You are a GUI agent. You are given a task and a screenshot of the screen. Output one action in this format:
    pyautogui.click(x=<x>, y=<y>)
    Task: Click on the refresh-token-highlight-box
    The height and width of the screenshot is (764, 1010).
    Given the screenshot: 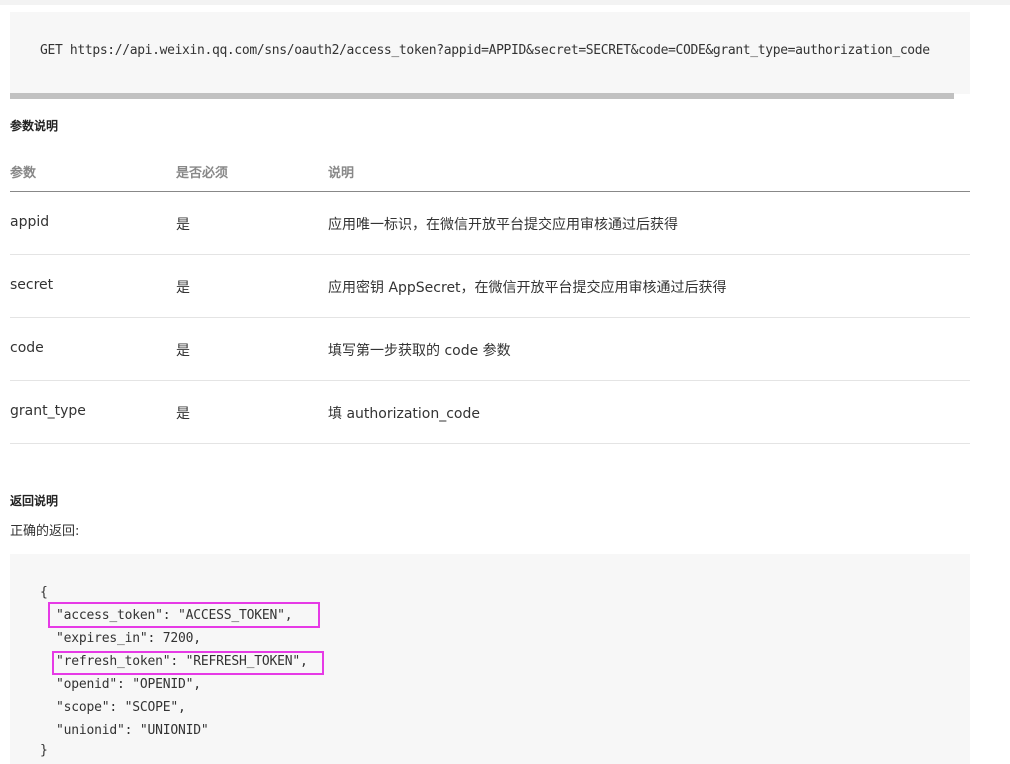 What is the action you would take?
    pyautogui.click(x=188, y=663)
    